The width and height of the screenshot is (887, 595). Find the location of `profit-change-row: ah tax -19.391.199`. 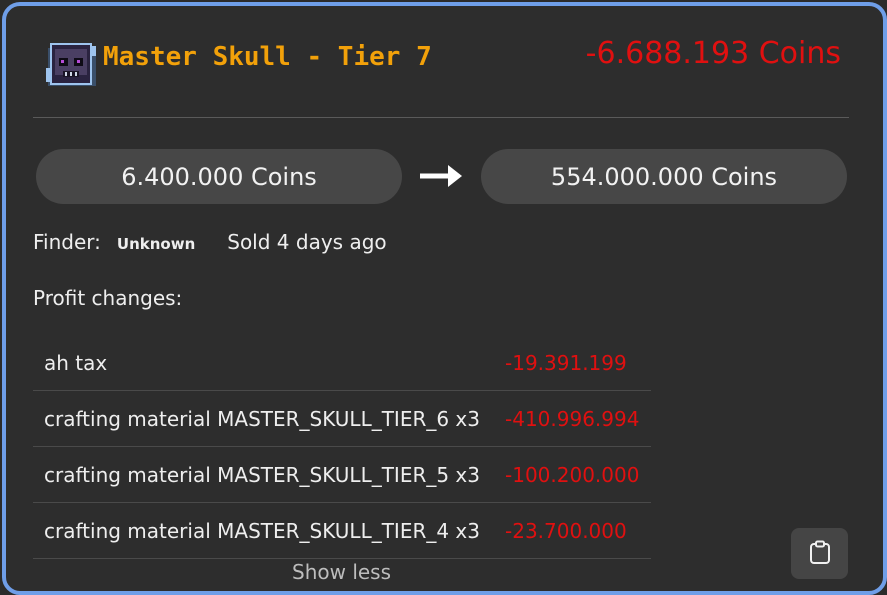

profit-change-row: ah tax -19.391.199 is located at coordinates (342, 363).